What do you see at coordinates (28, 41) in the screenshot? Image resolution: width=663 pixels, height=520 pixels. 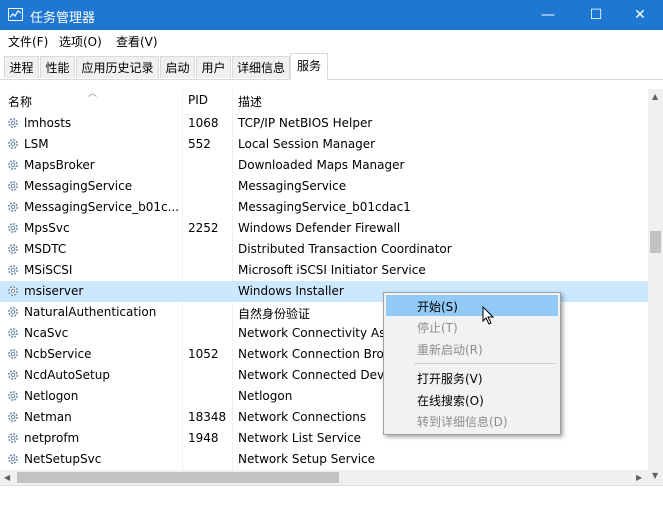 I see `menu-file: 文件(F)` at bounding box center [28, 41].